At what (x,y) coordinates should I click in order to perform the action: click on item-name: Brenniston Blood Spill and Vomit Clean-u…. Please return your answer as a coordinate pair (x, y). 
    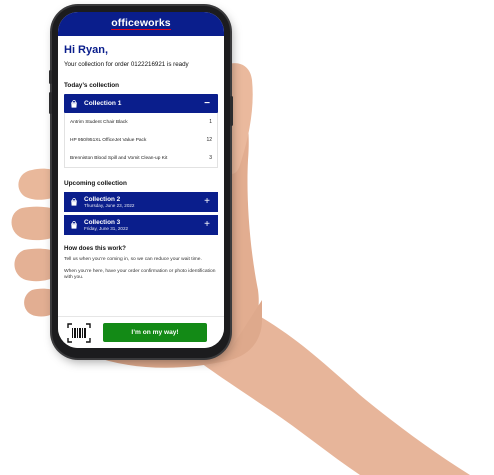
    Looking at the image, I should click on (119, 158).